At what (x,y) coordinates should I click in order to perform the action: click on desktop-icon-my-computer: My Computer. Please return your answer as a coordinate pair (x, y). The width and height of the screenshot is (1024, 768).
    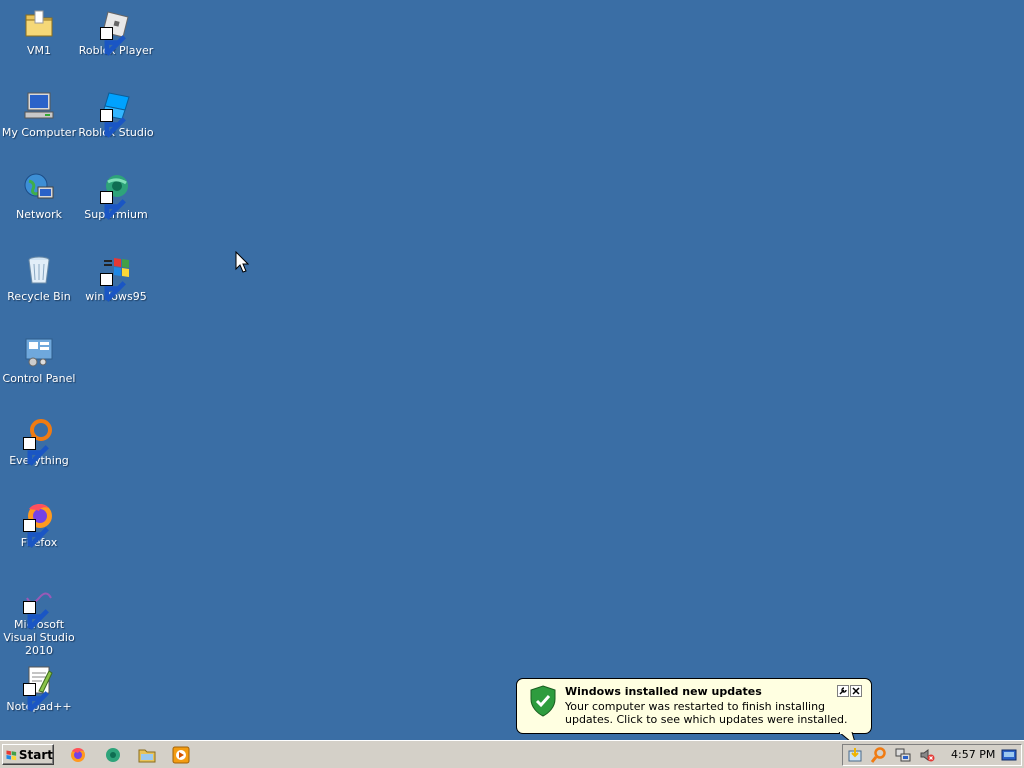
    Looking at the image, I should click on (39, 114).